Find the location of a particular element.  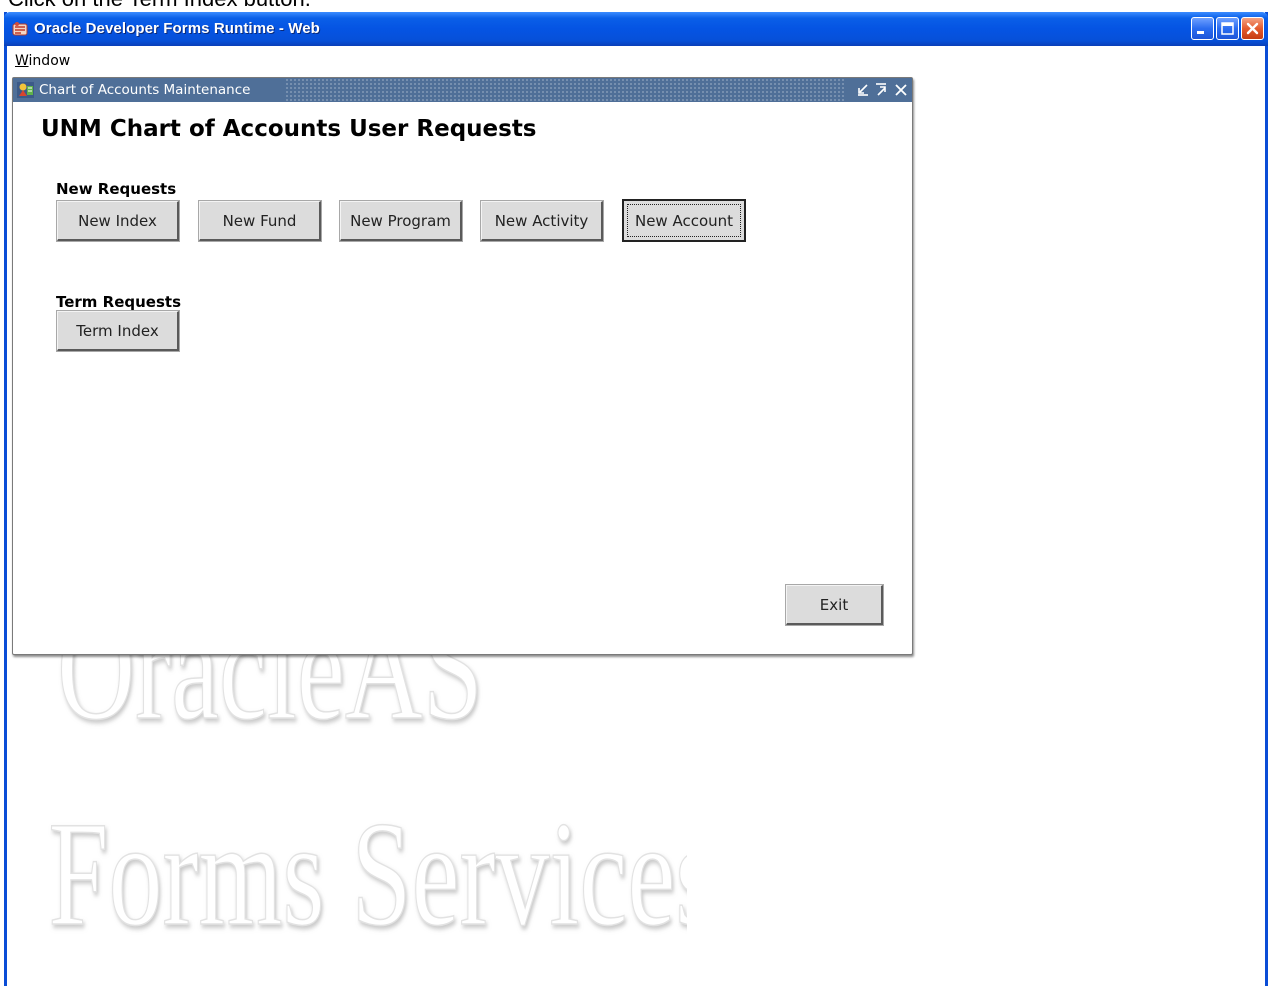

new-activity-button: New Activity is located at coordinates (542, 221).